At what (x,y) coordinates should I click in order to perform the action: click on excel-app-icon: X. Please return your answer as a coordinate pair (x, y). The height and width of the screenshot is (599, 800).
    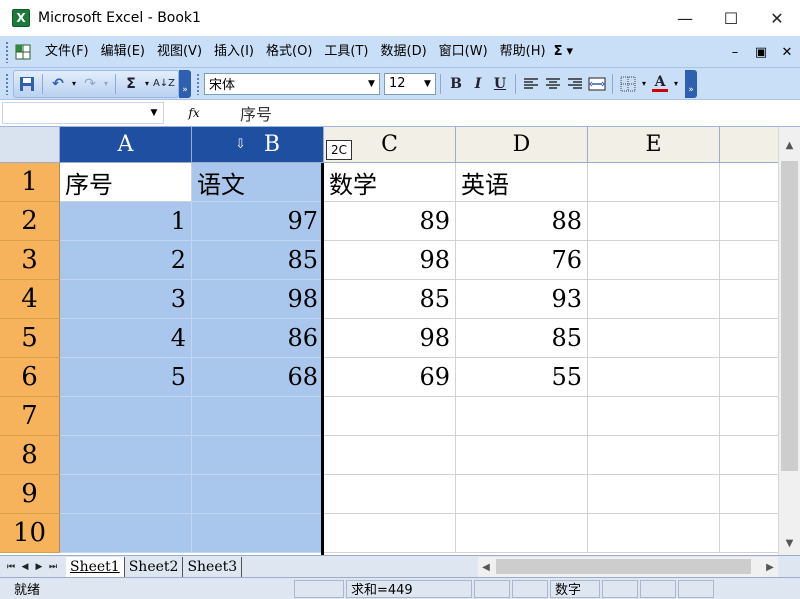
    Looking at the image, I should click on (21, 18).